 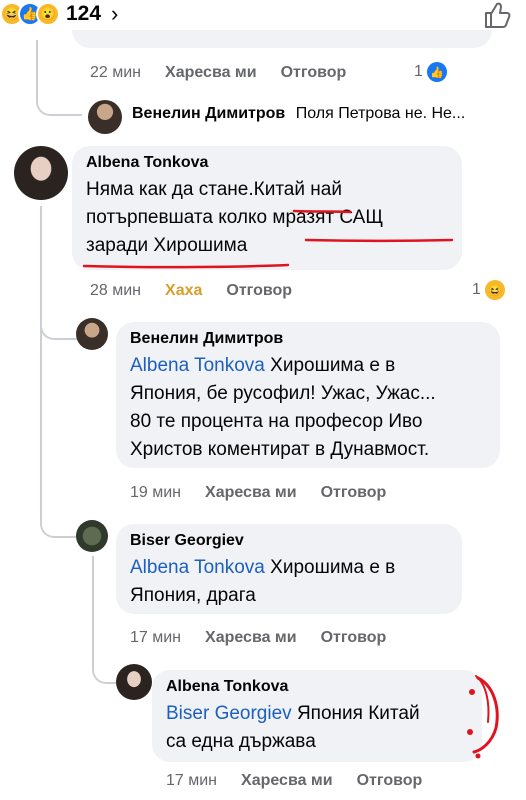 What do you see at coordinates (497, 15) in the screenshot?
I see `thumbs-up-outline-icon` at bounding box center [497, 15].